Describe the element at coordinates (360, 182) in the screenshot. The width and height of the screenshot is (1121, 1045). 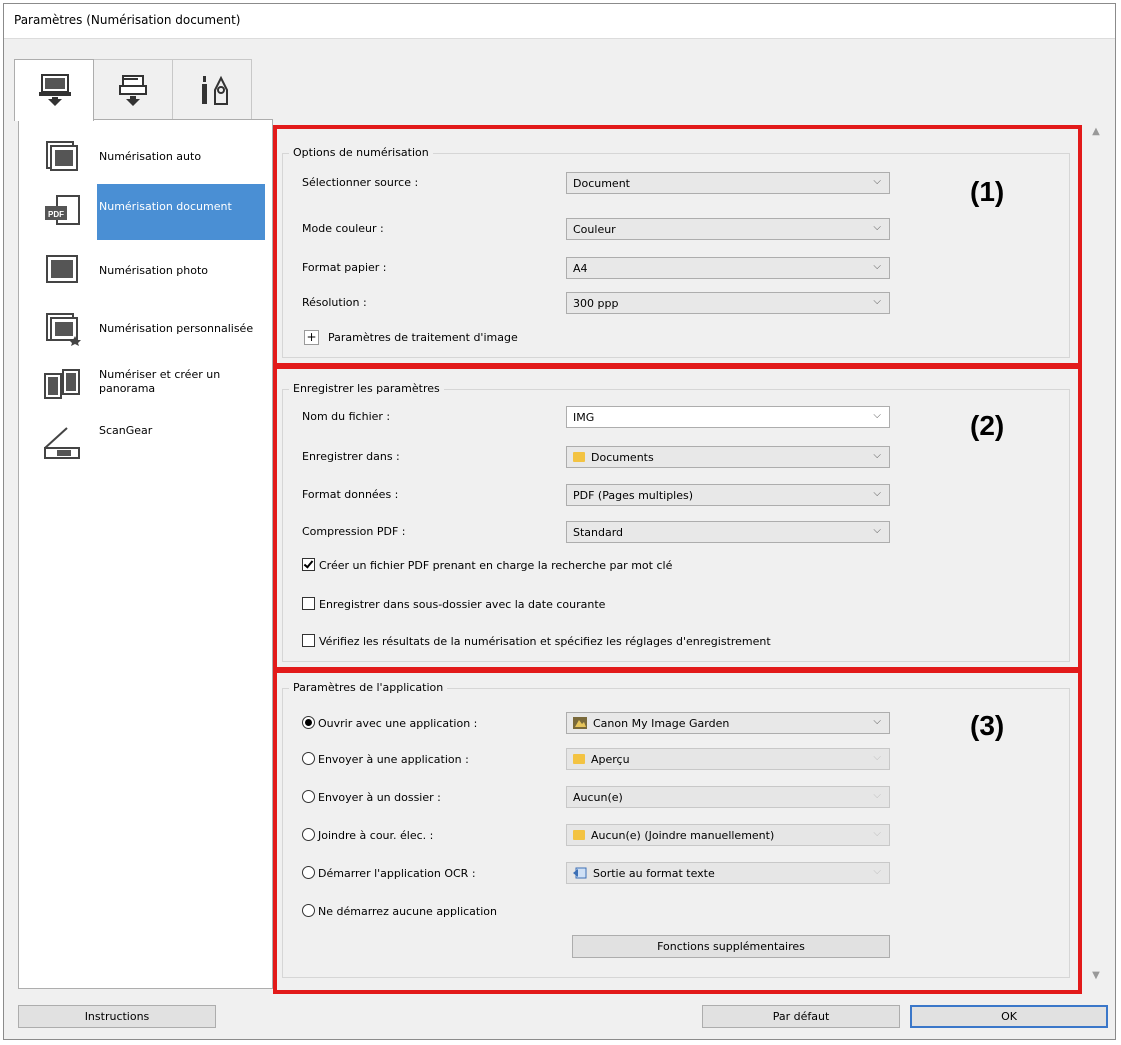
I see `source-label: Sélectionner source :` at that location.